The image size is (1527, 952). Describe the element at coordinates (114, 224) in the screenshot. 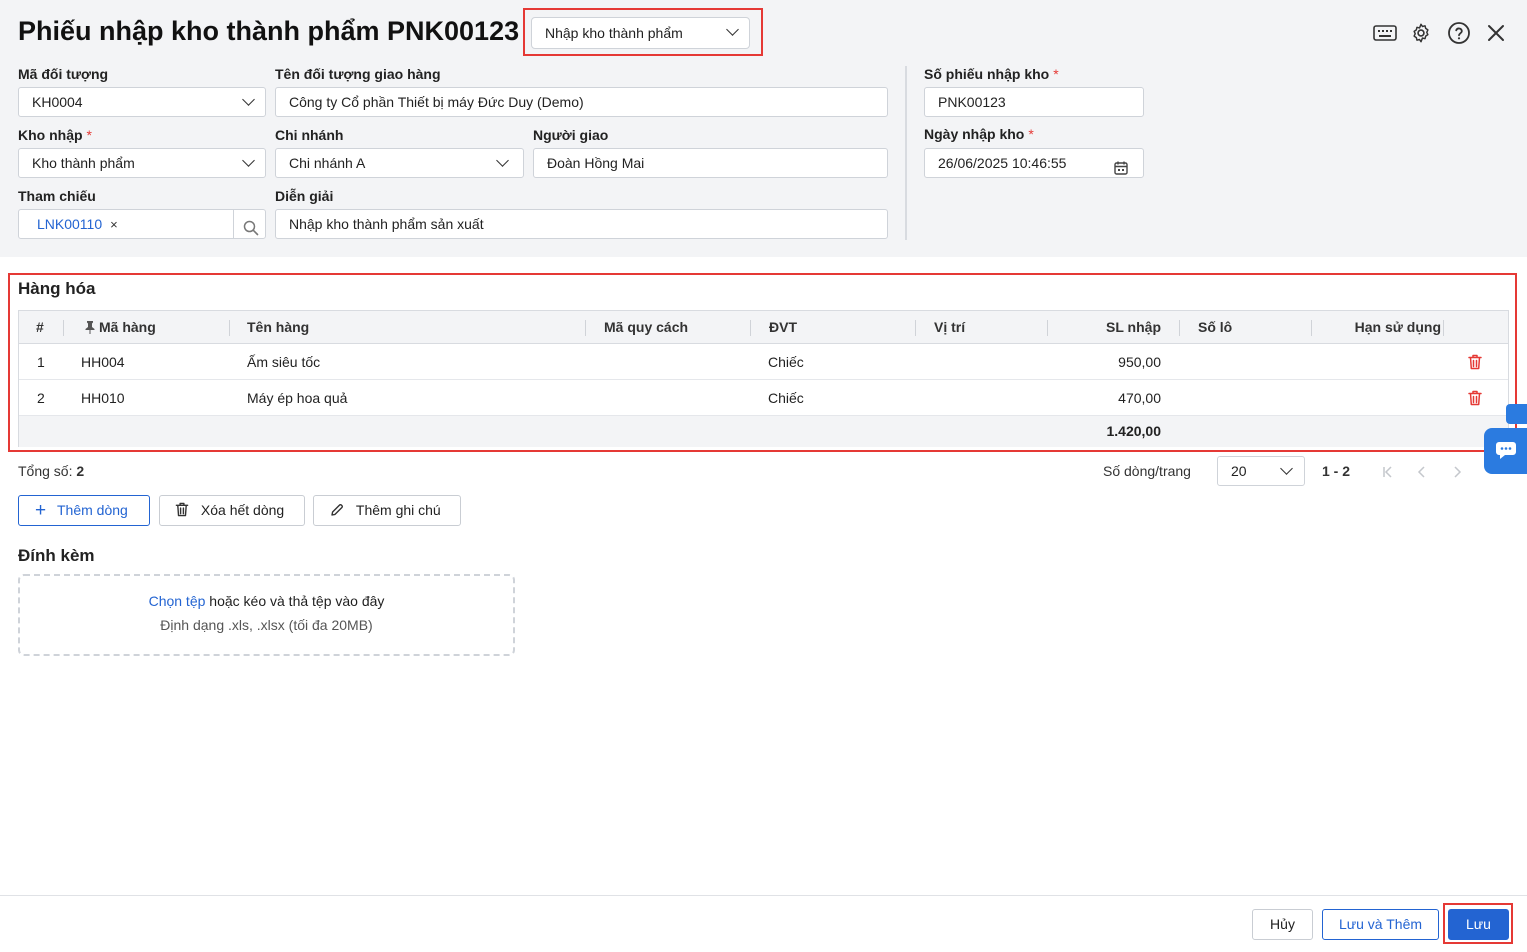

I see `remove-tag-icon: ×` at that location.